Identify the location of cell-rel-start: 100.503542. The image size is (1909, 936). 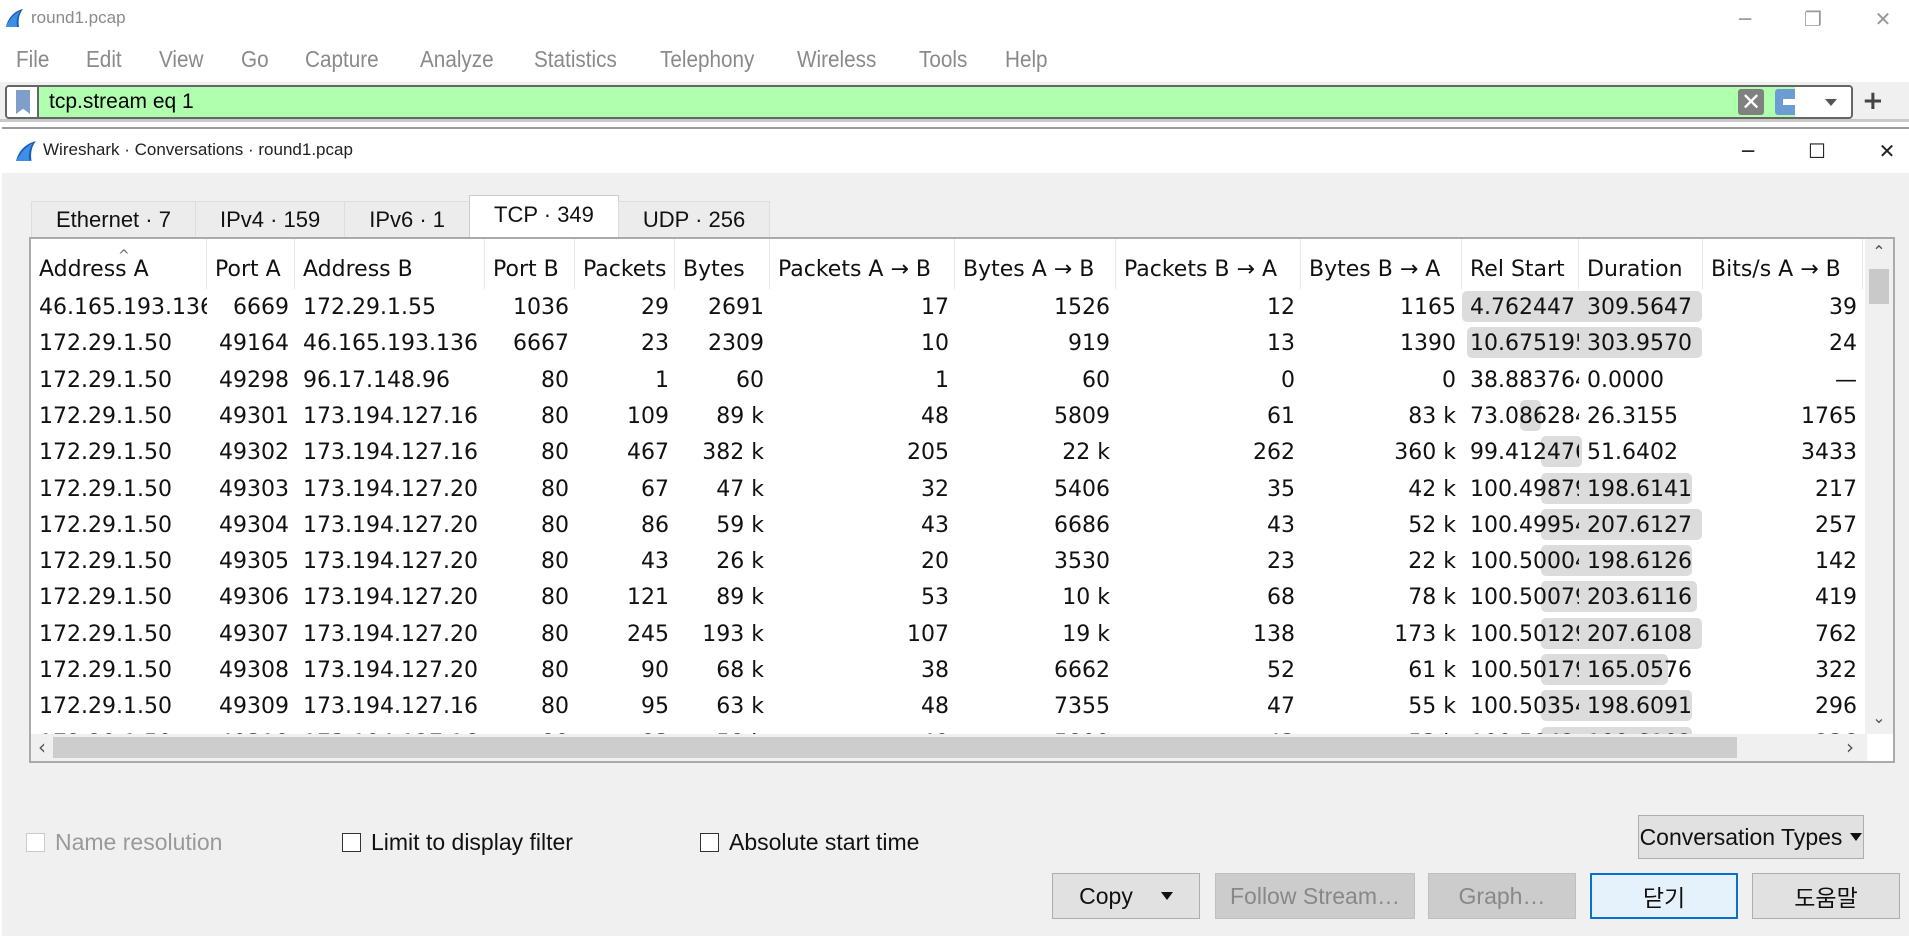
(1524, 707).